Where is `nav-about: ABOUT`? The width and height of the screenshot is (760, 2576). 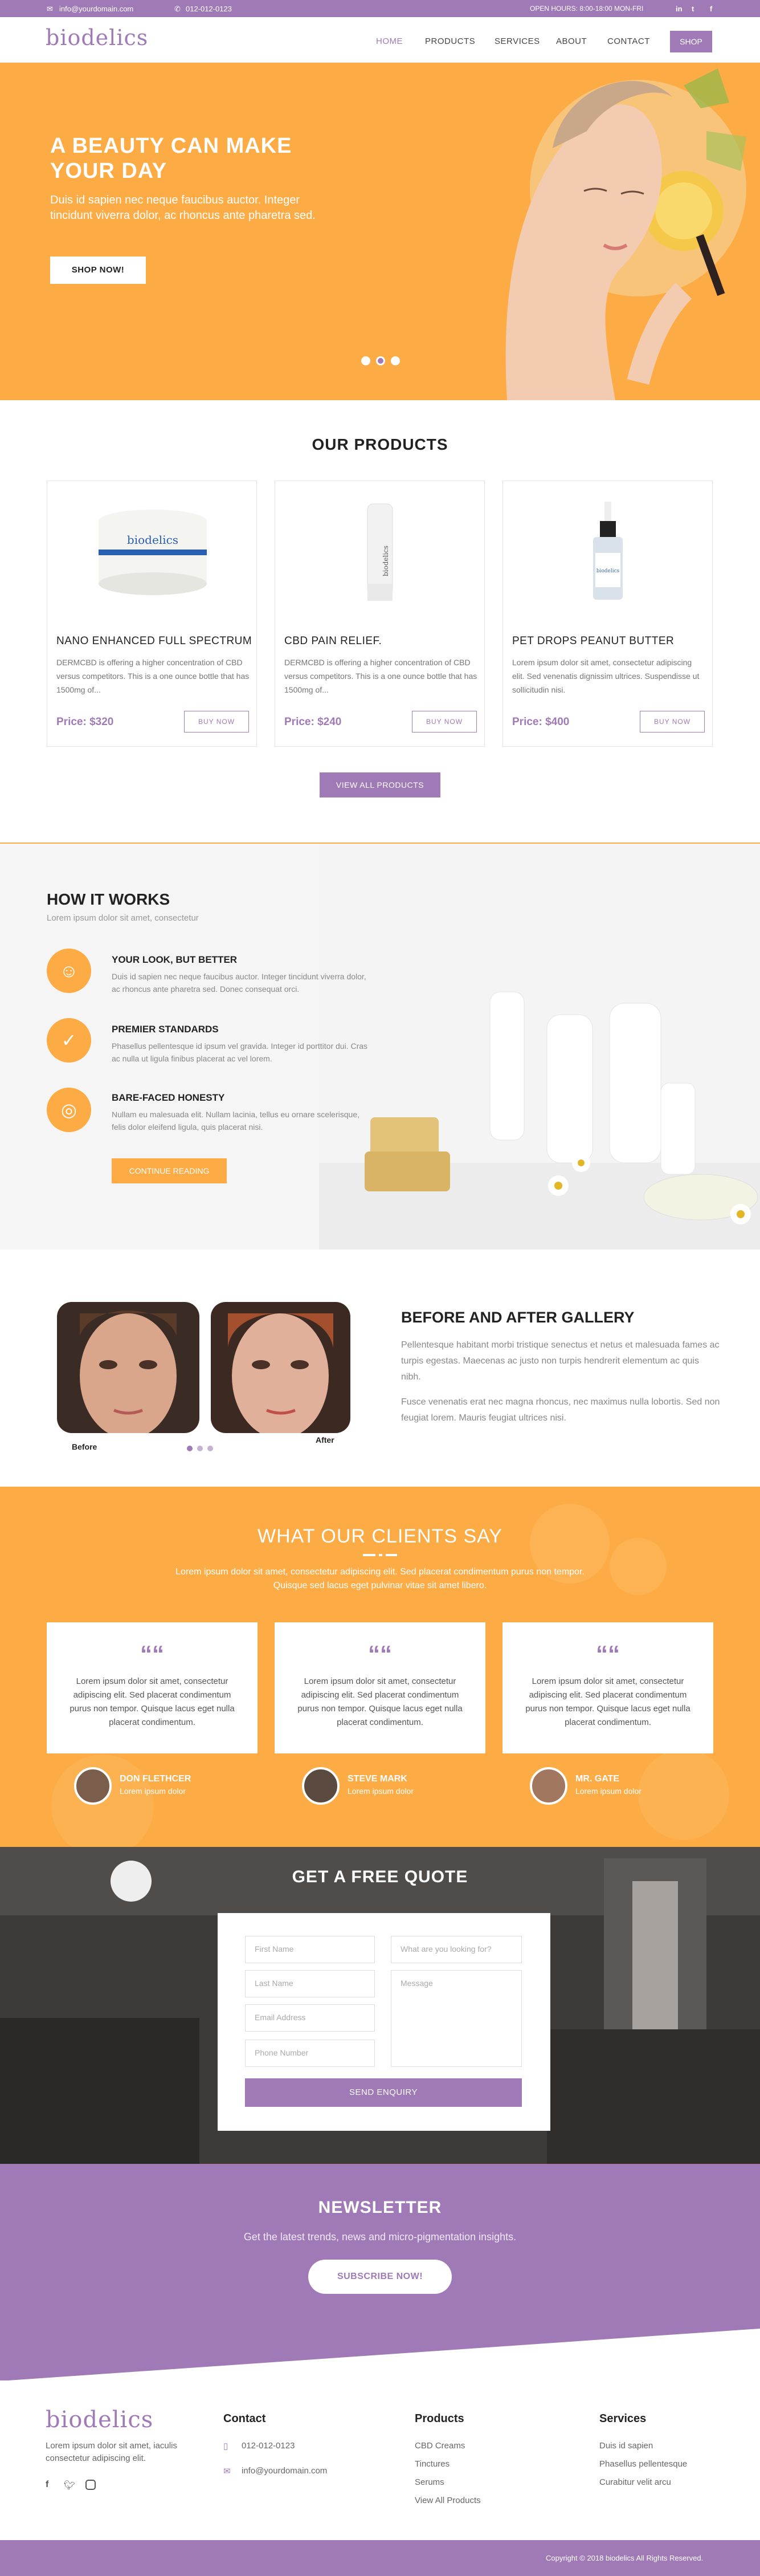 nav-about: ABOUT is located at coordinates (571, 41).